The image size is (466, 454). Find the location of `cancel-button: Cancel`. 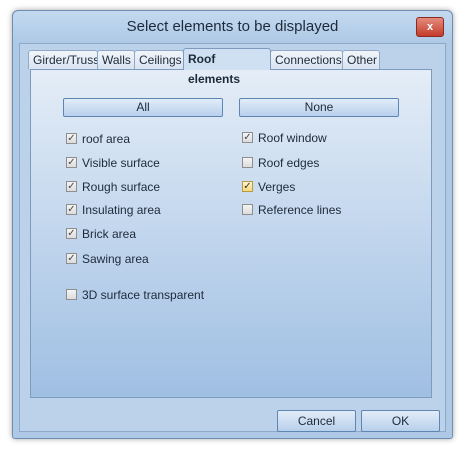

cancel-button: Cancel is located at coordinates (316, 421).